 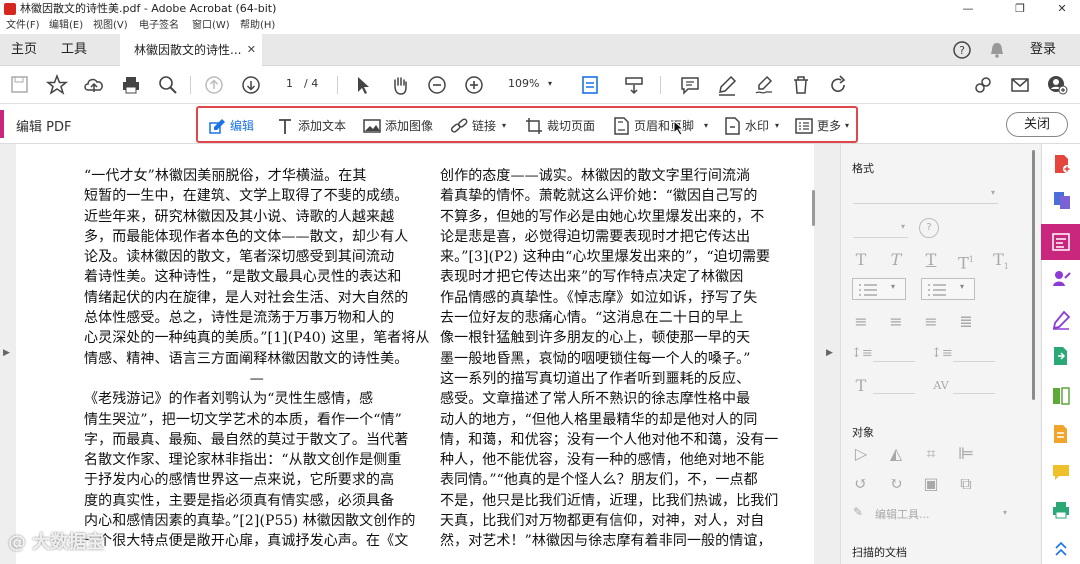 I want to click on rail-expand-icon, so click(x=1061, y=550).